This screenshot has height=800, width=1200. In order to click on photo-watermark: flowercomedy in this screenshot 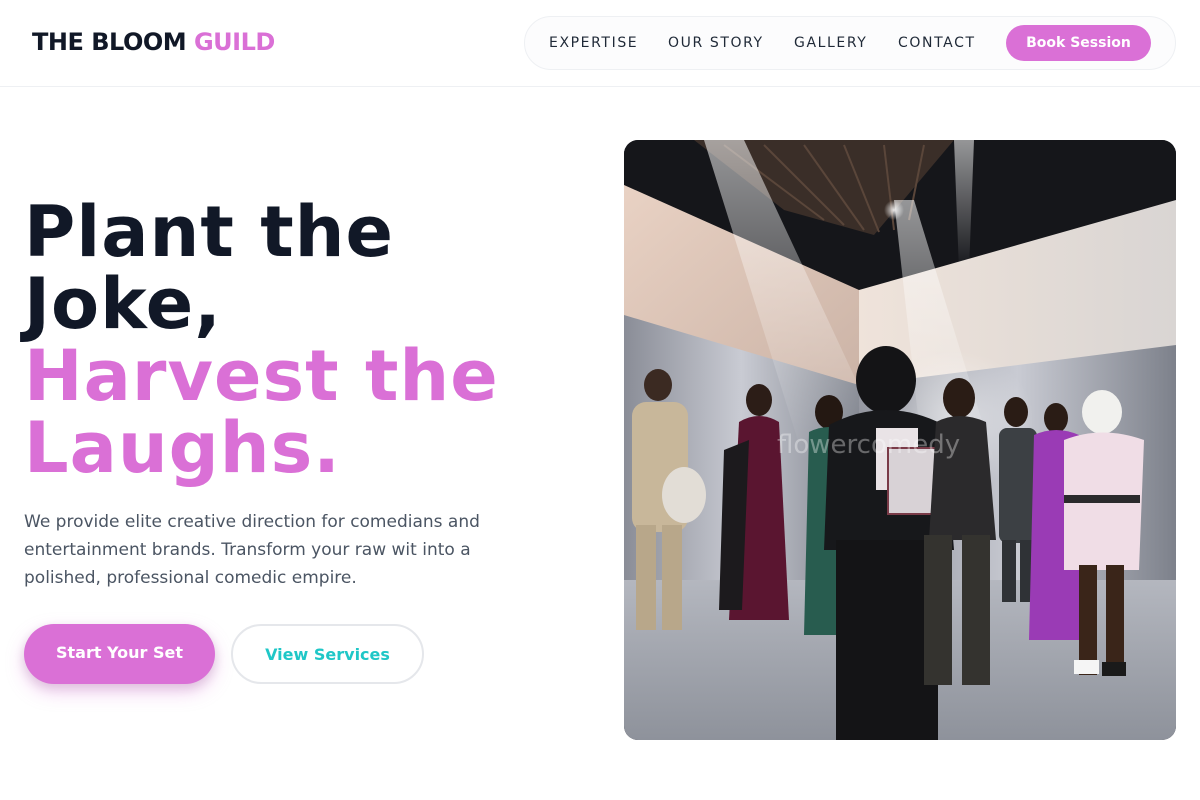, I will do `click(868, 445)`.